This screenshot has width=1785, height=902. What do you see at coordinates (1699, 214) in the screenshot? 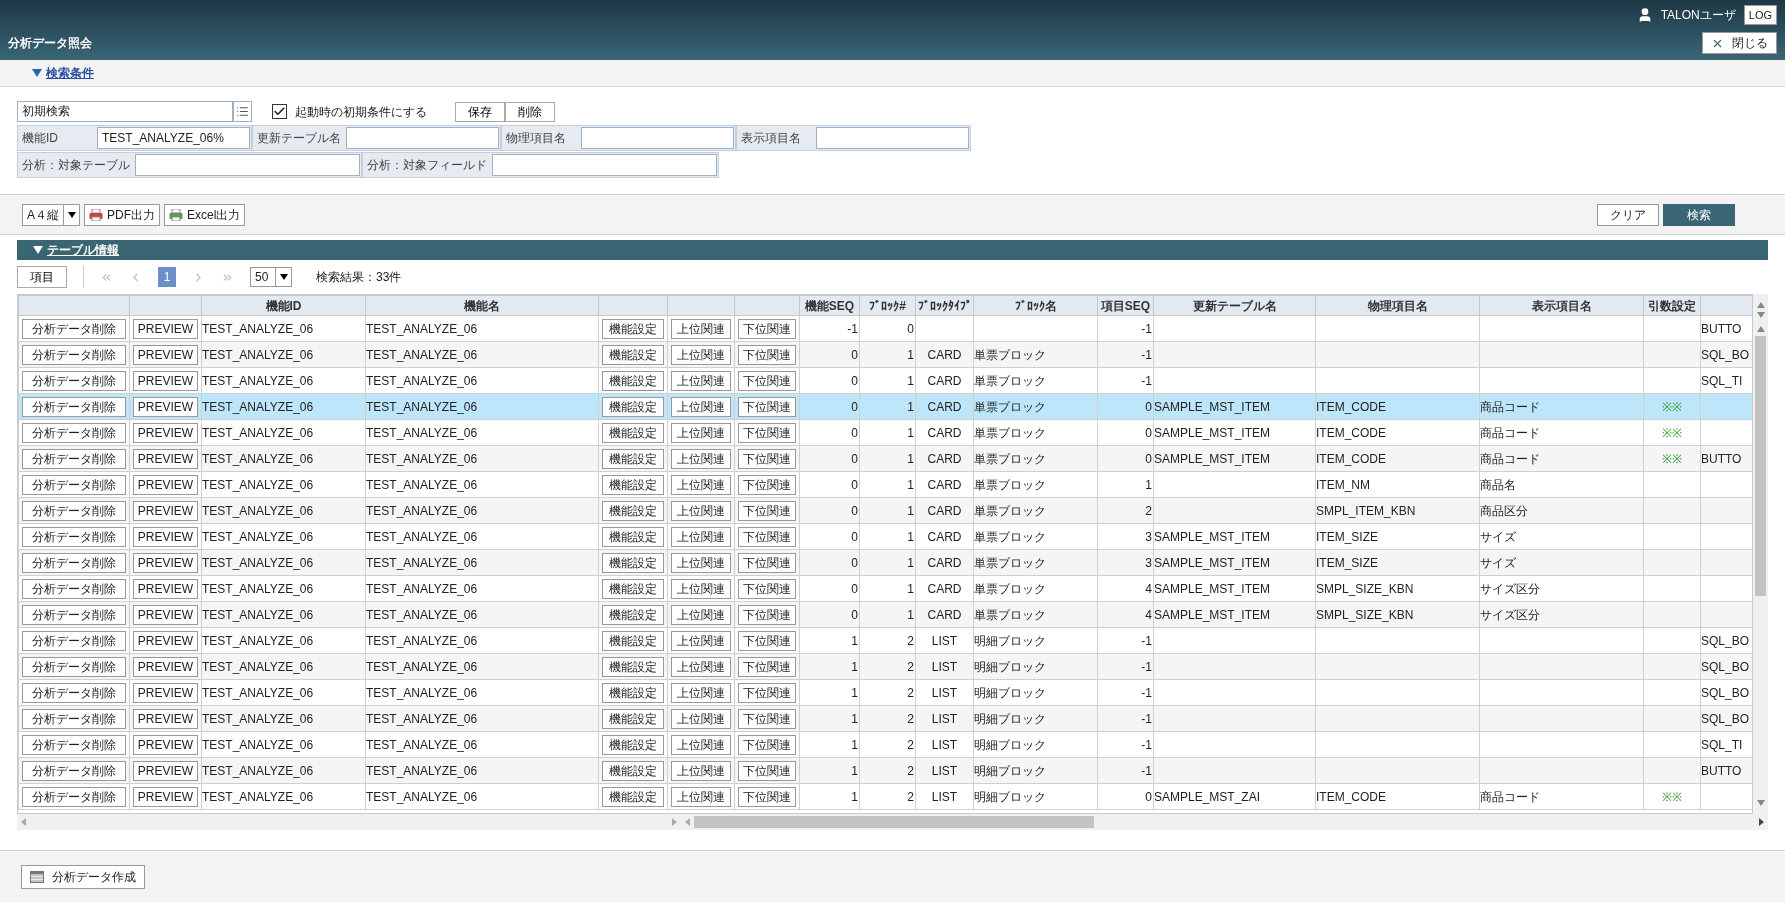
I see `search-button: 検索` at bounding box center [1699, 214].